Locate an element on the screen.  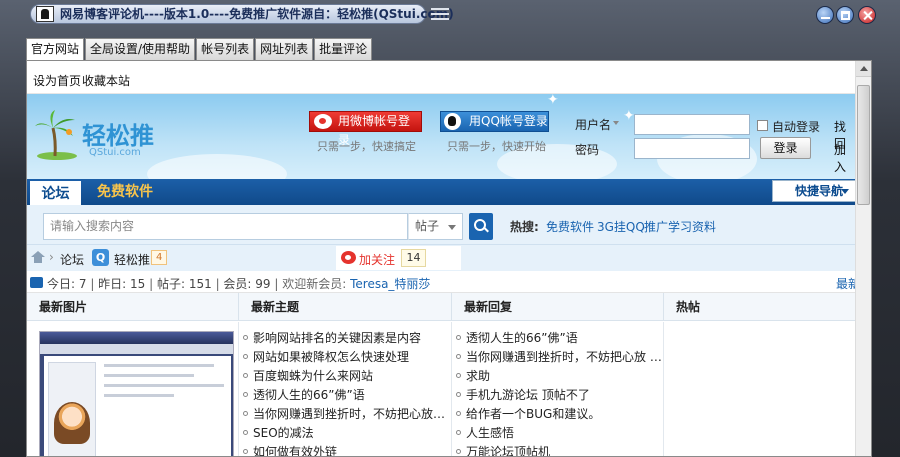
login-button: 登录 is located at coordinates (785, 148).